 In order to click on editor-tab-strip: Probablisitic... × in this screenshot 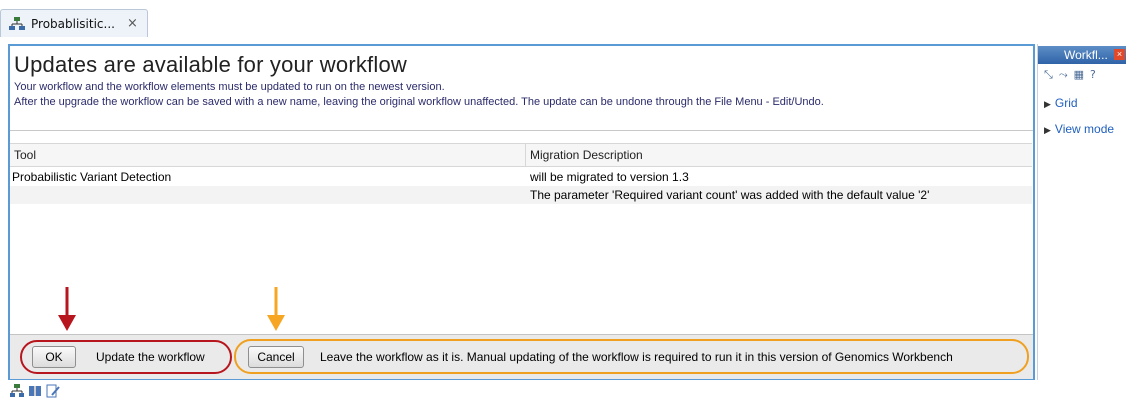, I will do `click(563, 19)`.